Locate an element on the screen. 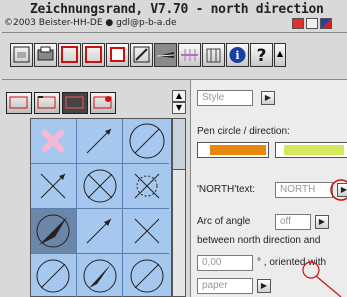 This screenshot has height=297, width=347. north-style-x-arrow is located at coordinates (146, 231).